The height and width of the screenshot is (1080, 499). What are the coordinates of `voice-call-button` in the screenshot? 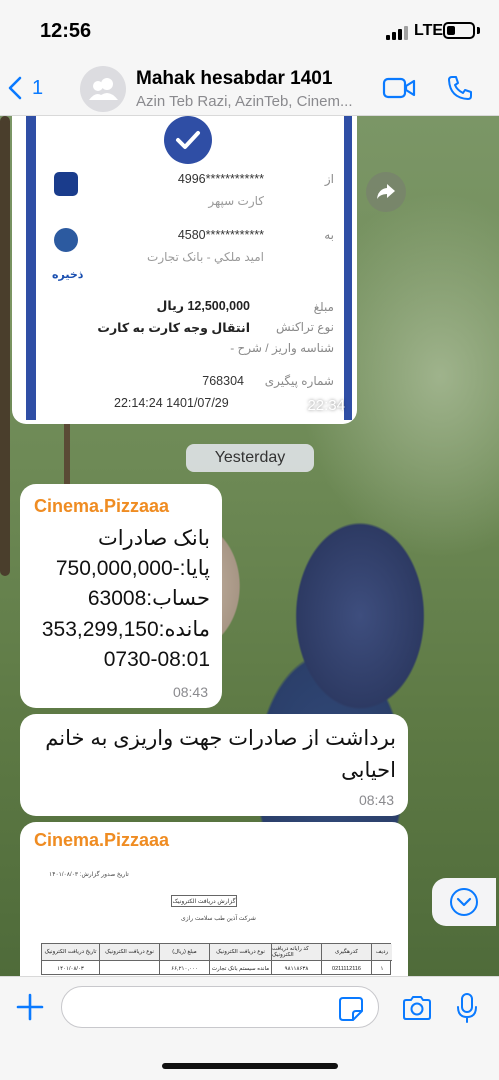 It's located at (460, 90).